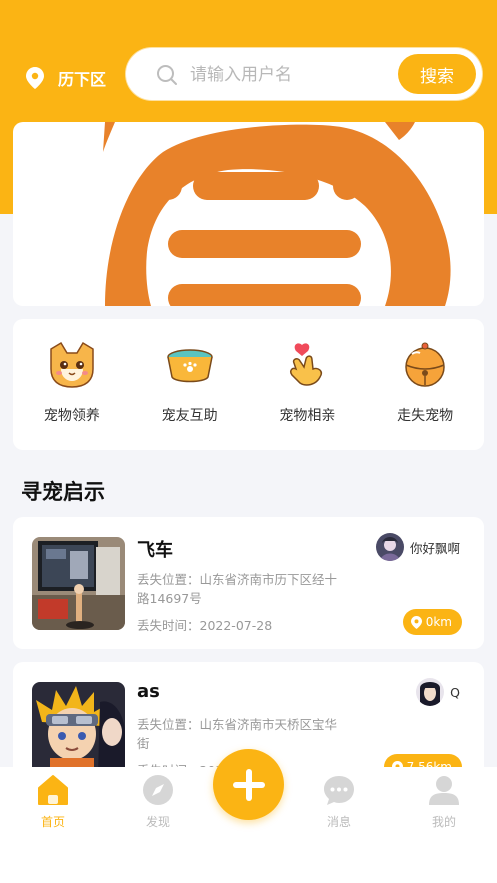 The height and width of the screenshot is (883, 497). Describe the element at coordinates (53, 790) in the screenshot. I see `home-icon` at that location.